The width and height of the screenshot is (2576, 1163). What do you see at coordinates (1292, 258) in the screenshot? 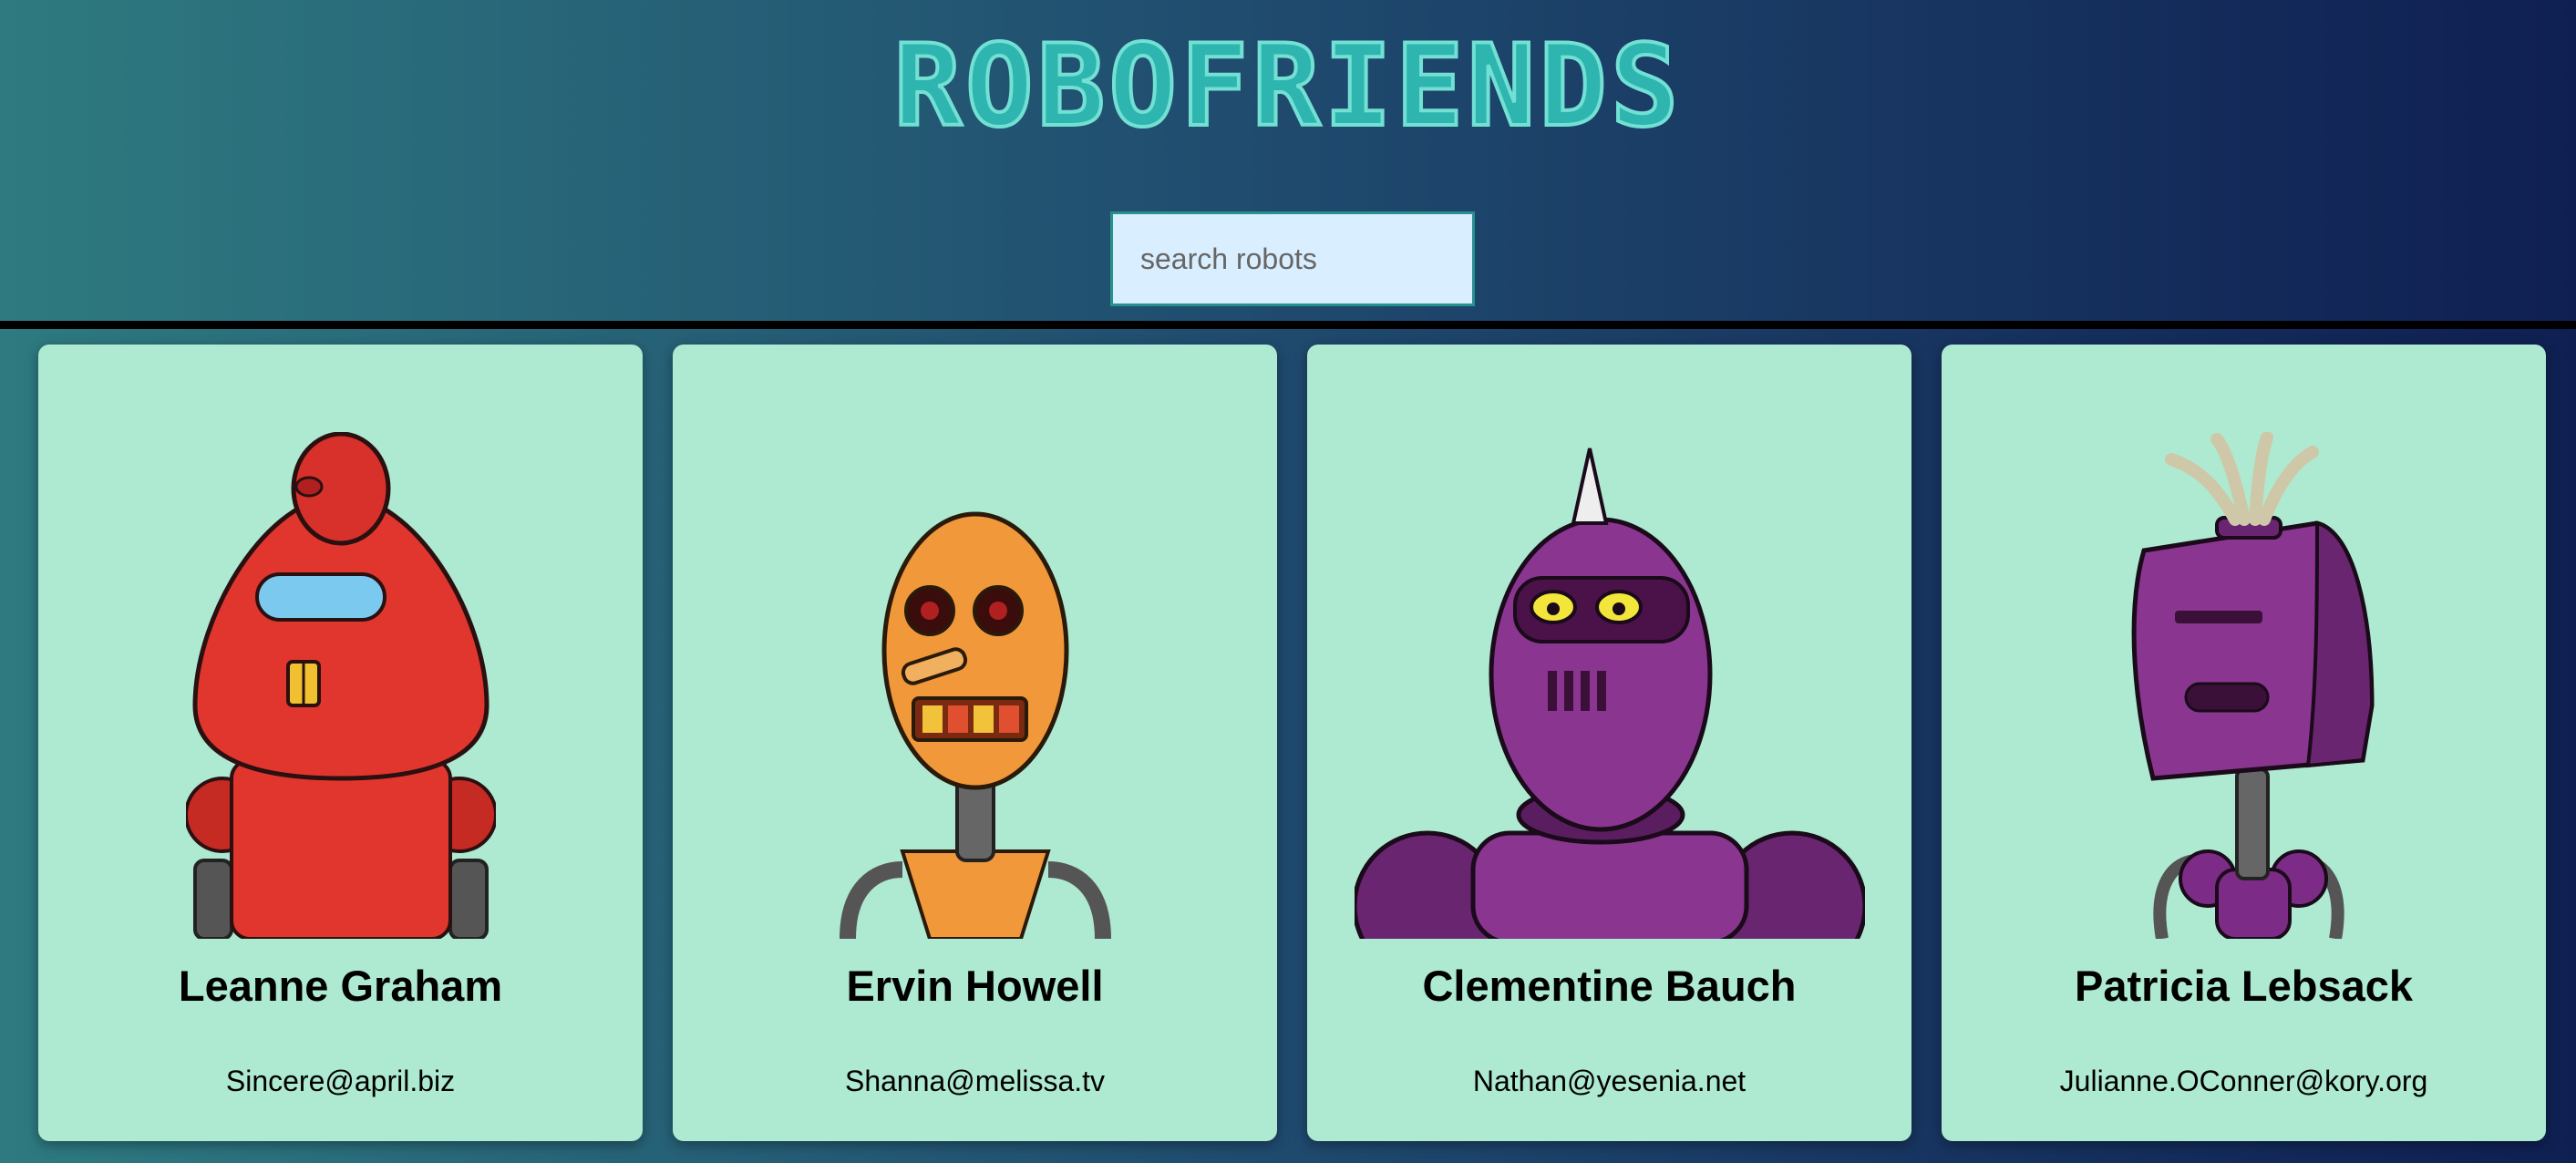
I see `search-input` at bounding box center [1292, 258].